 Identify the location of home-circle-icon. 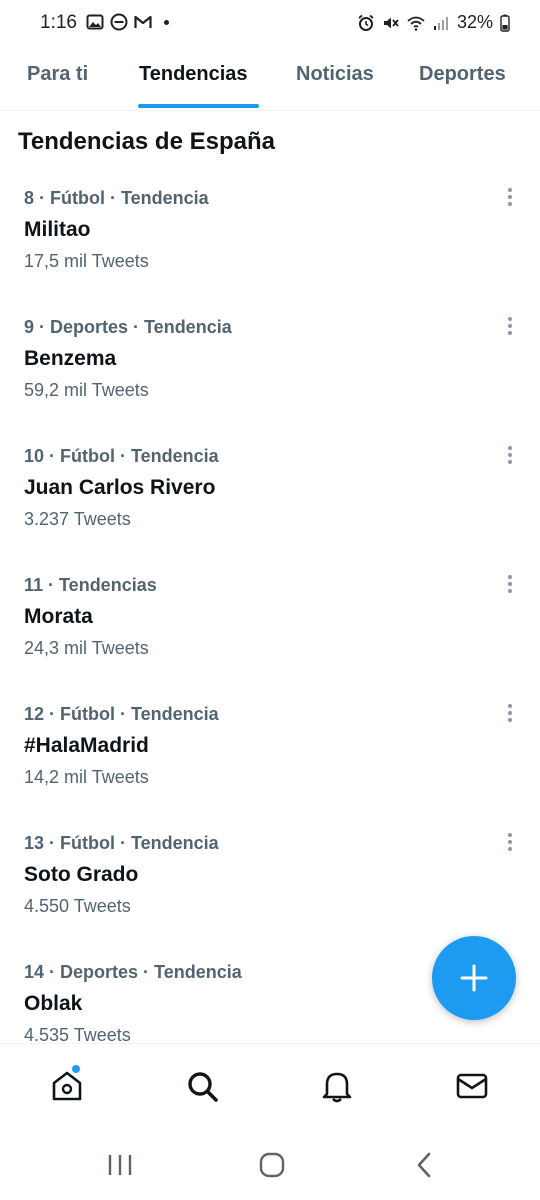
(272, 1165).